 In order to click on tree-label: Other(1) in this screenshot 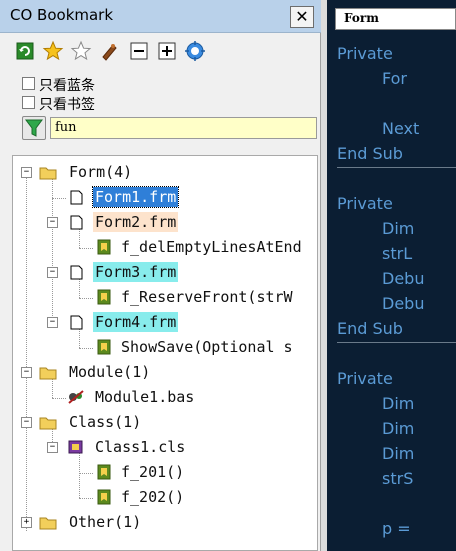, I will do `click(105, 522)`.